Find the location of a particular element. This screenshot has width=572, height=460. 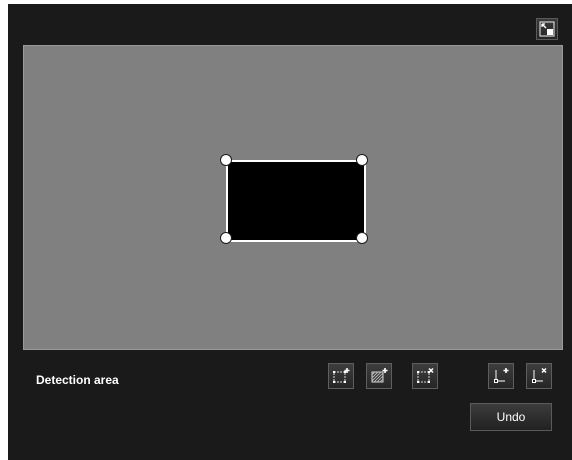

delete-area-button is located at coordinates (425, 376).